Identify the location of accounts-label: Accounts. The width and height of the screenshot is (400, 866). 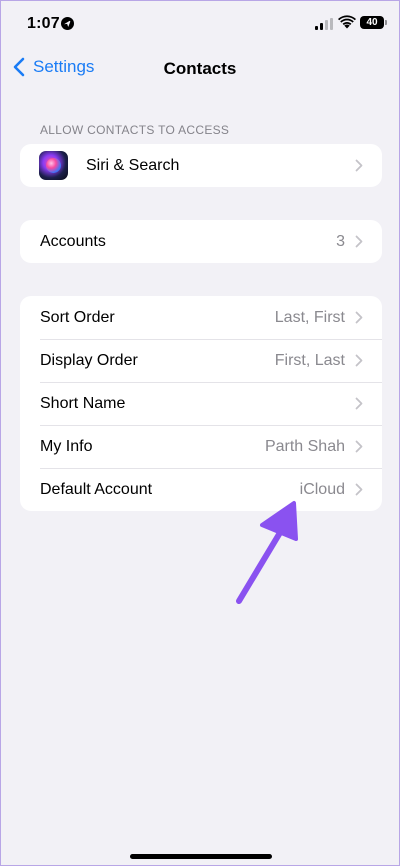
(73, 241).